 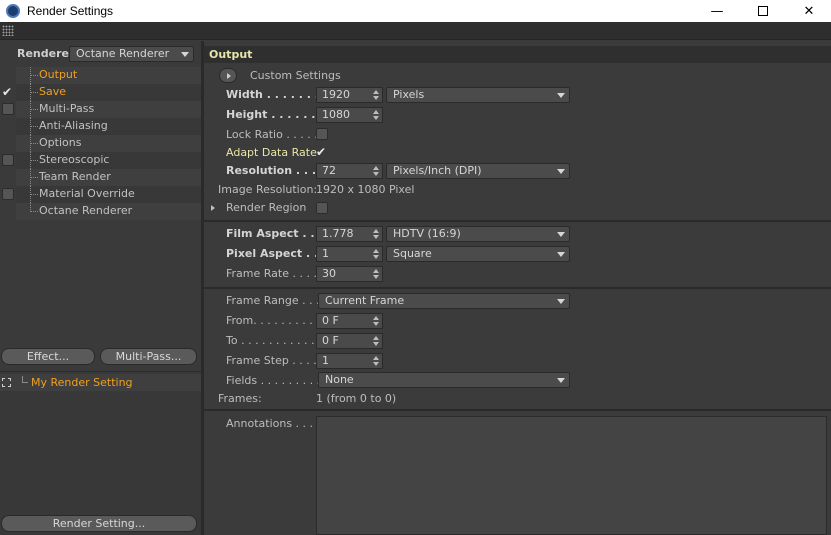 What do you see at coordinates (517, 54) in the screenshot?
I see `section-title: Output` at bounding box center [517, 54].